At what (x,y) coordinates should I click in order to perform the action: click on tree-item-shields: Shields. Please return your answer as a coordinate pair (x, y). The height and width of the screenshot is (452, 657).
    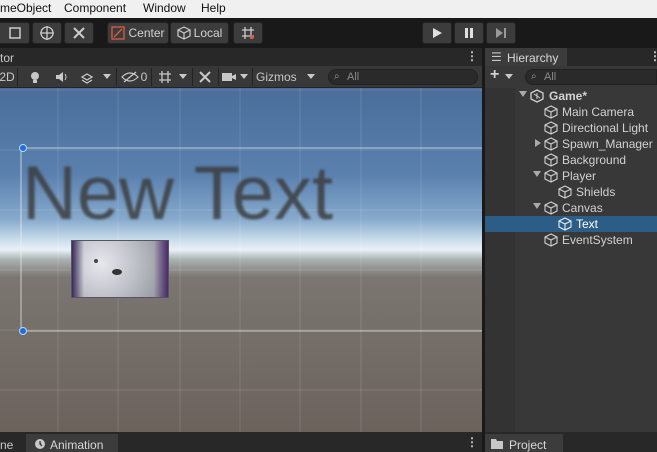
    Looking at the image, I should click on (571, 192).